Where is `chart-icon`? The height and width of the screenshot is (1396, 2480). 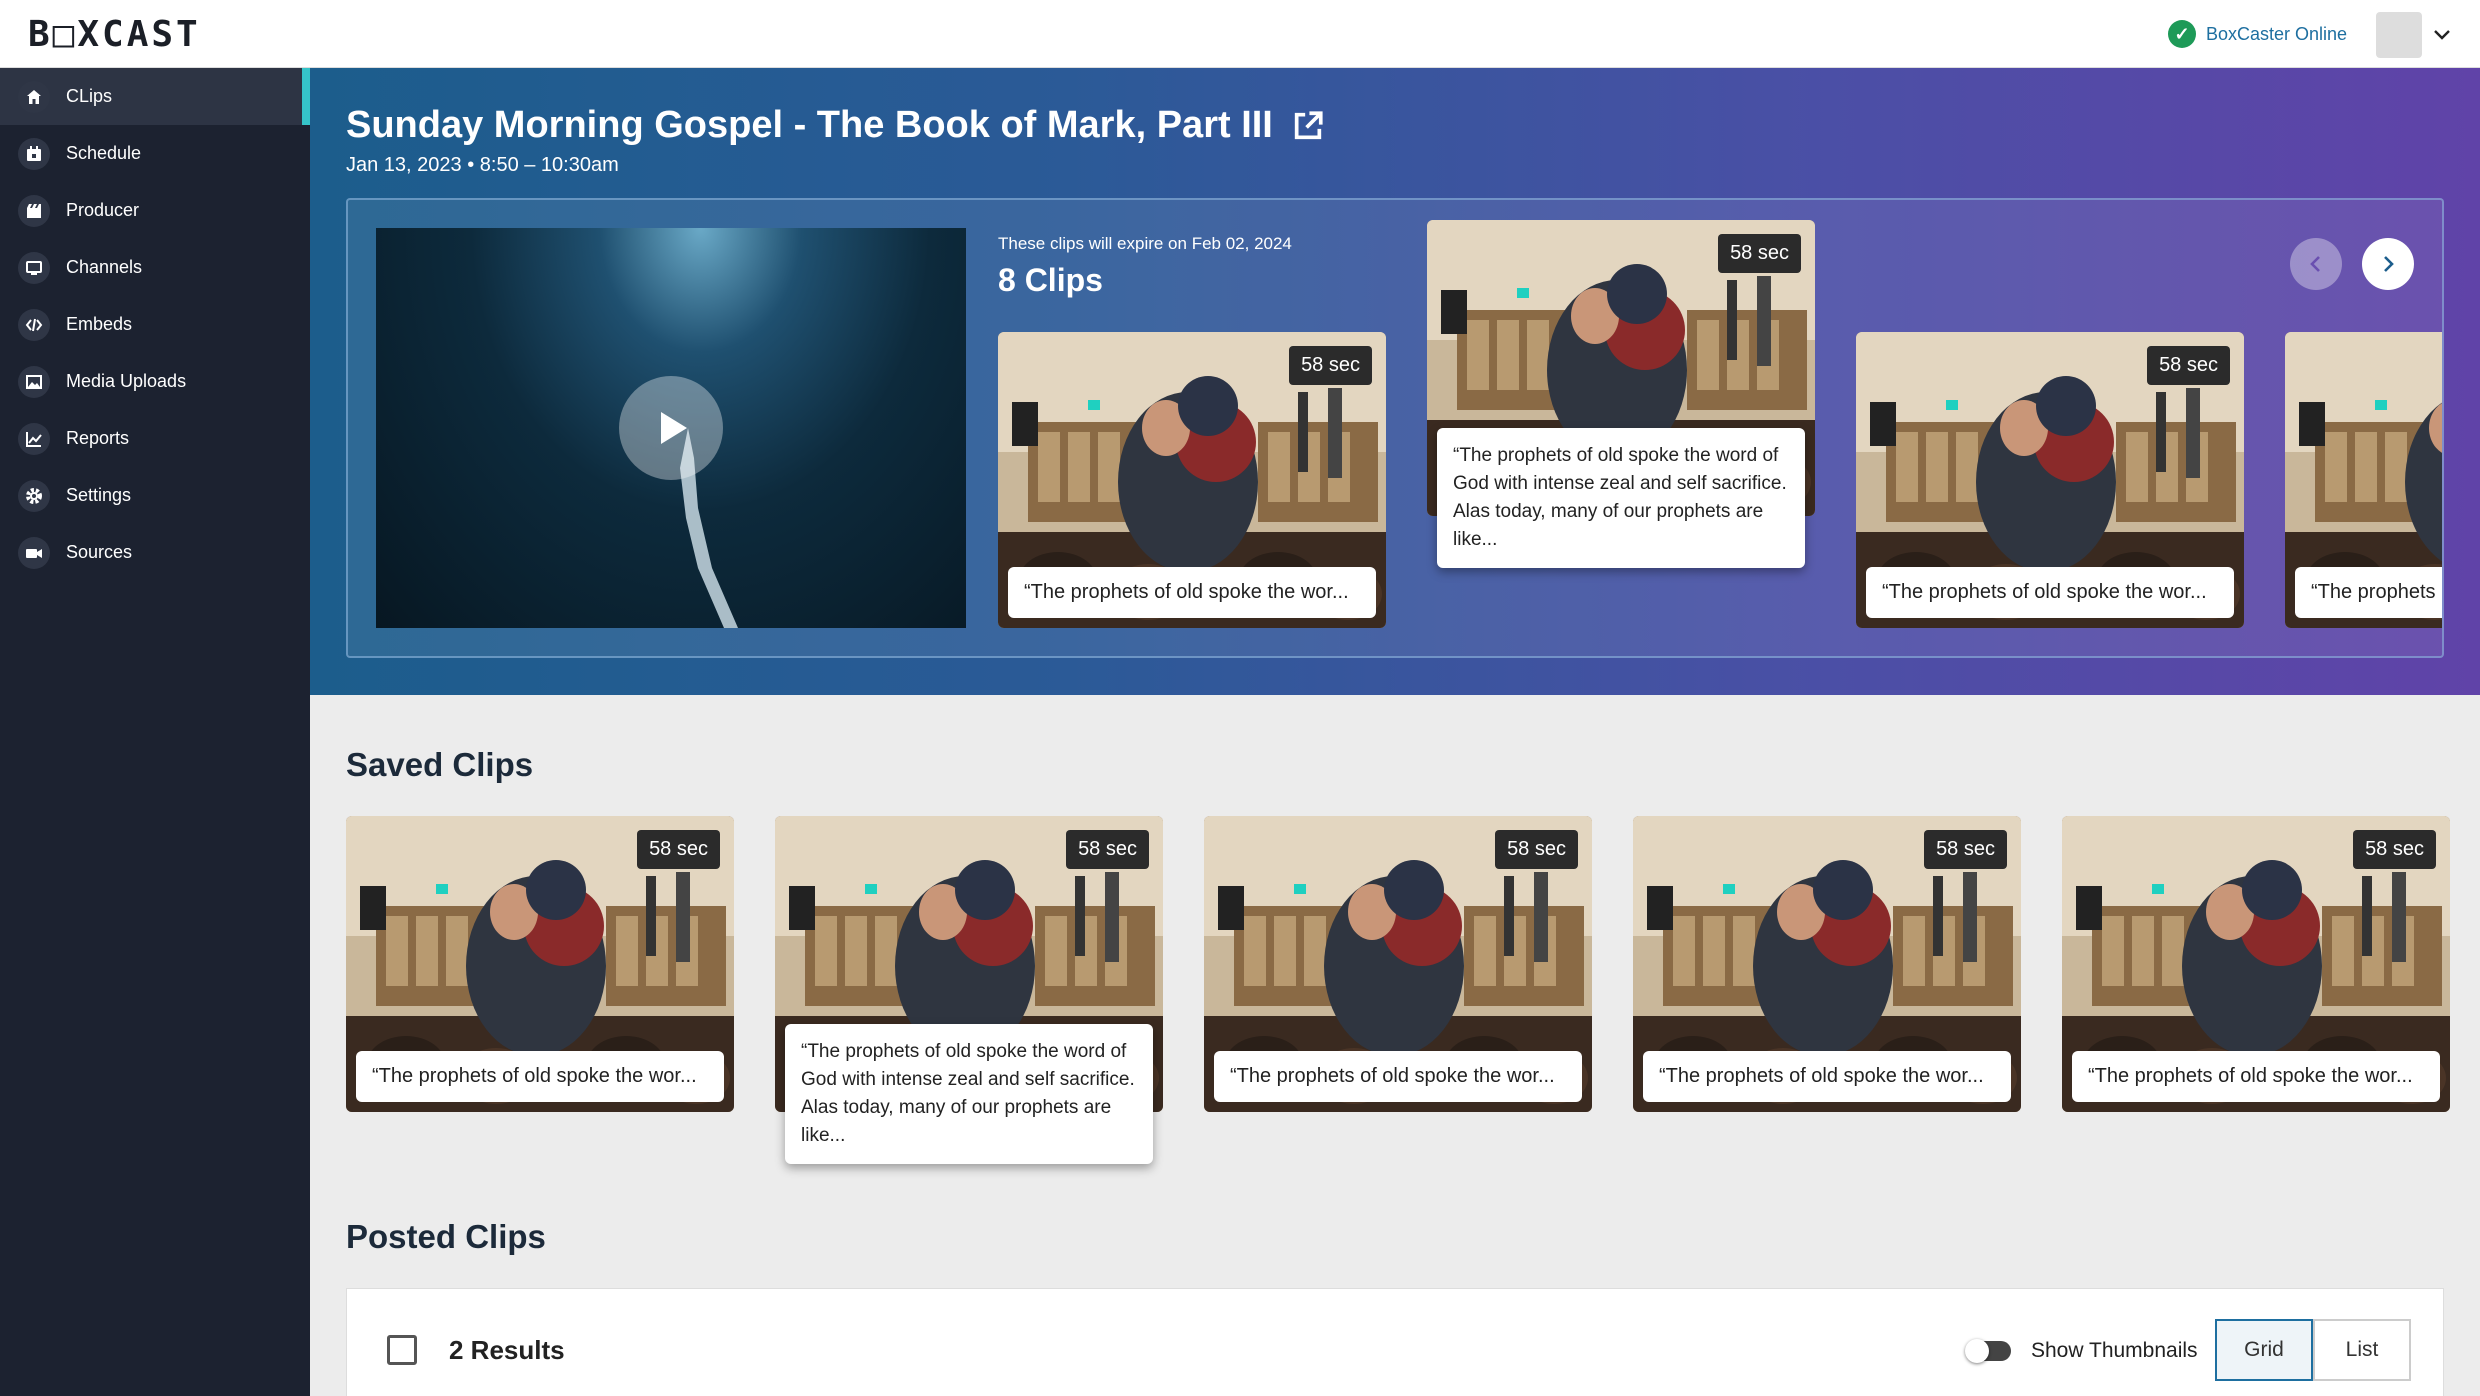
chart-icon is located at coordinates (34, 438).